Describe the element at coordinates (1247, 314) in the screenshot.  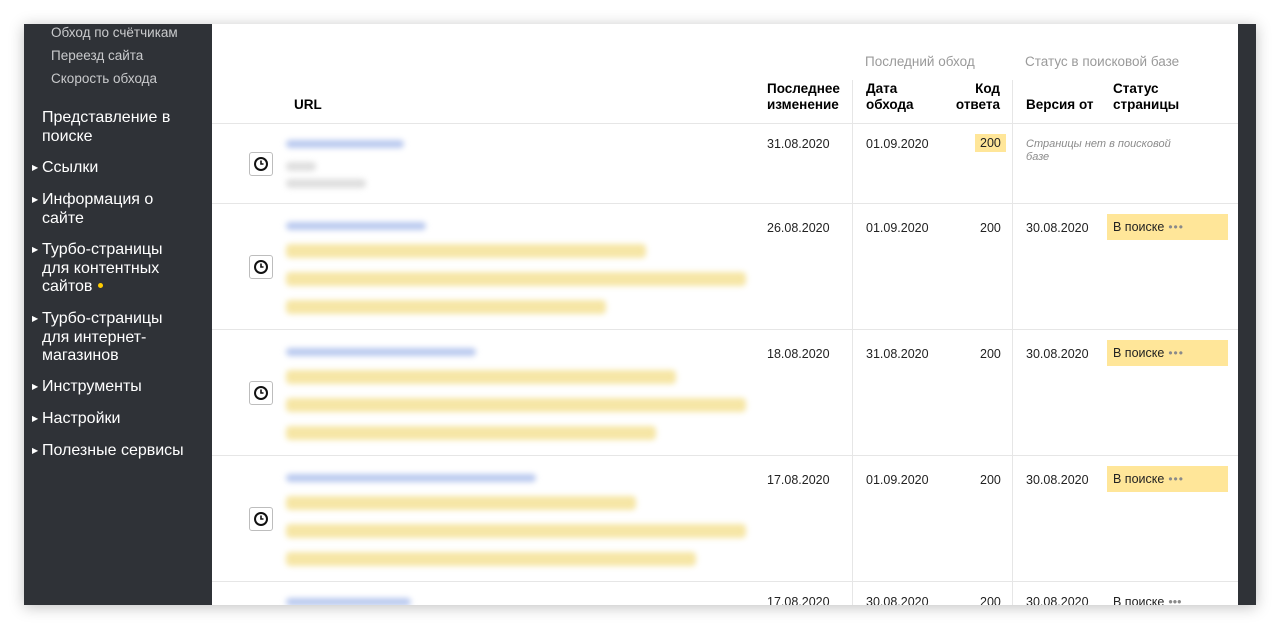
I see `right-panel-edge` at that location.